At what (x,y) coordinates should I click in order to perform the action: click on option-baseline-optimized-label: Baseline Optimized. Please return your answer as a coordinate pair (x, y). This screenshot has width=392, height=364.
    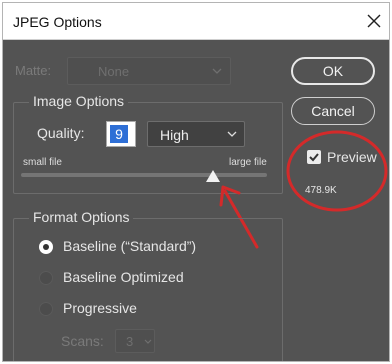
    Looking at the image, I should click on (123, 277).